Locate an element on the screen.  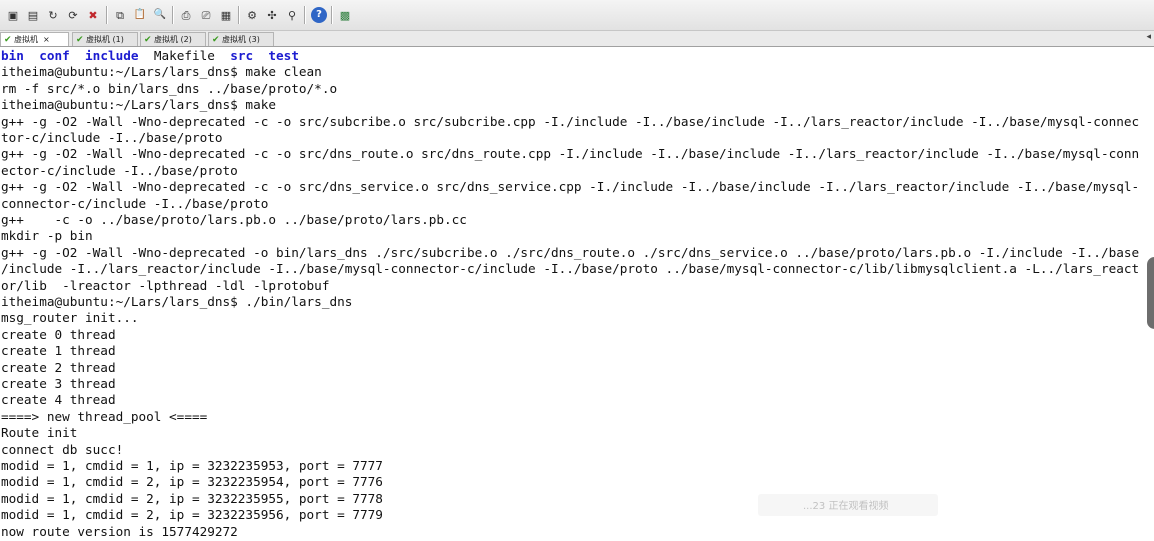
watermark-text: ...23 正在观看视频 is located at coordinates (846, 506).